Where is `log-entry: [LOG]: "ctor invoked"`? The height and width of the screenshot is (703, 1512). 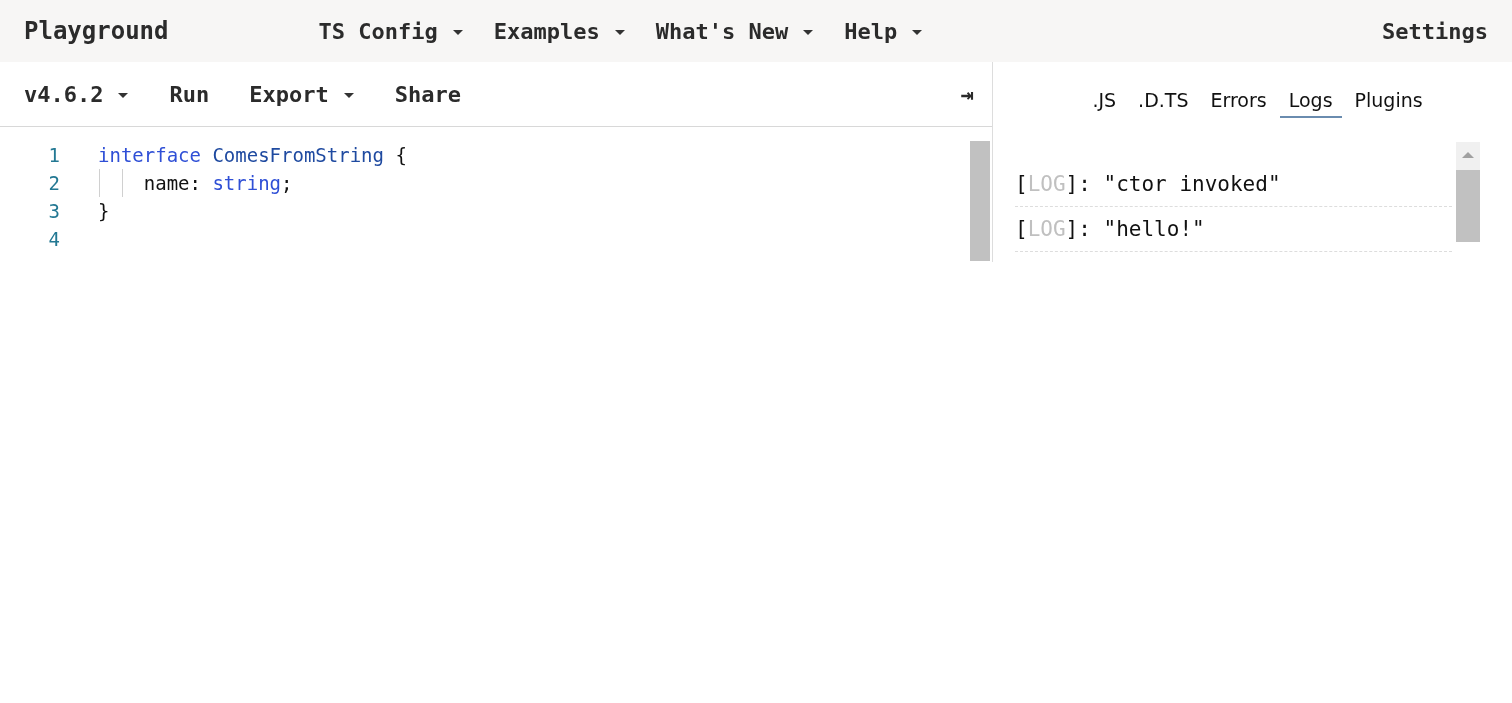
log-entry: [LOG]: "ctor invoked" is located at coordinates (1233, 184).